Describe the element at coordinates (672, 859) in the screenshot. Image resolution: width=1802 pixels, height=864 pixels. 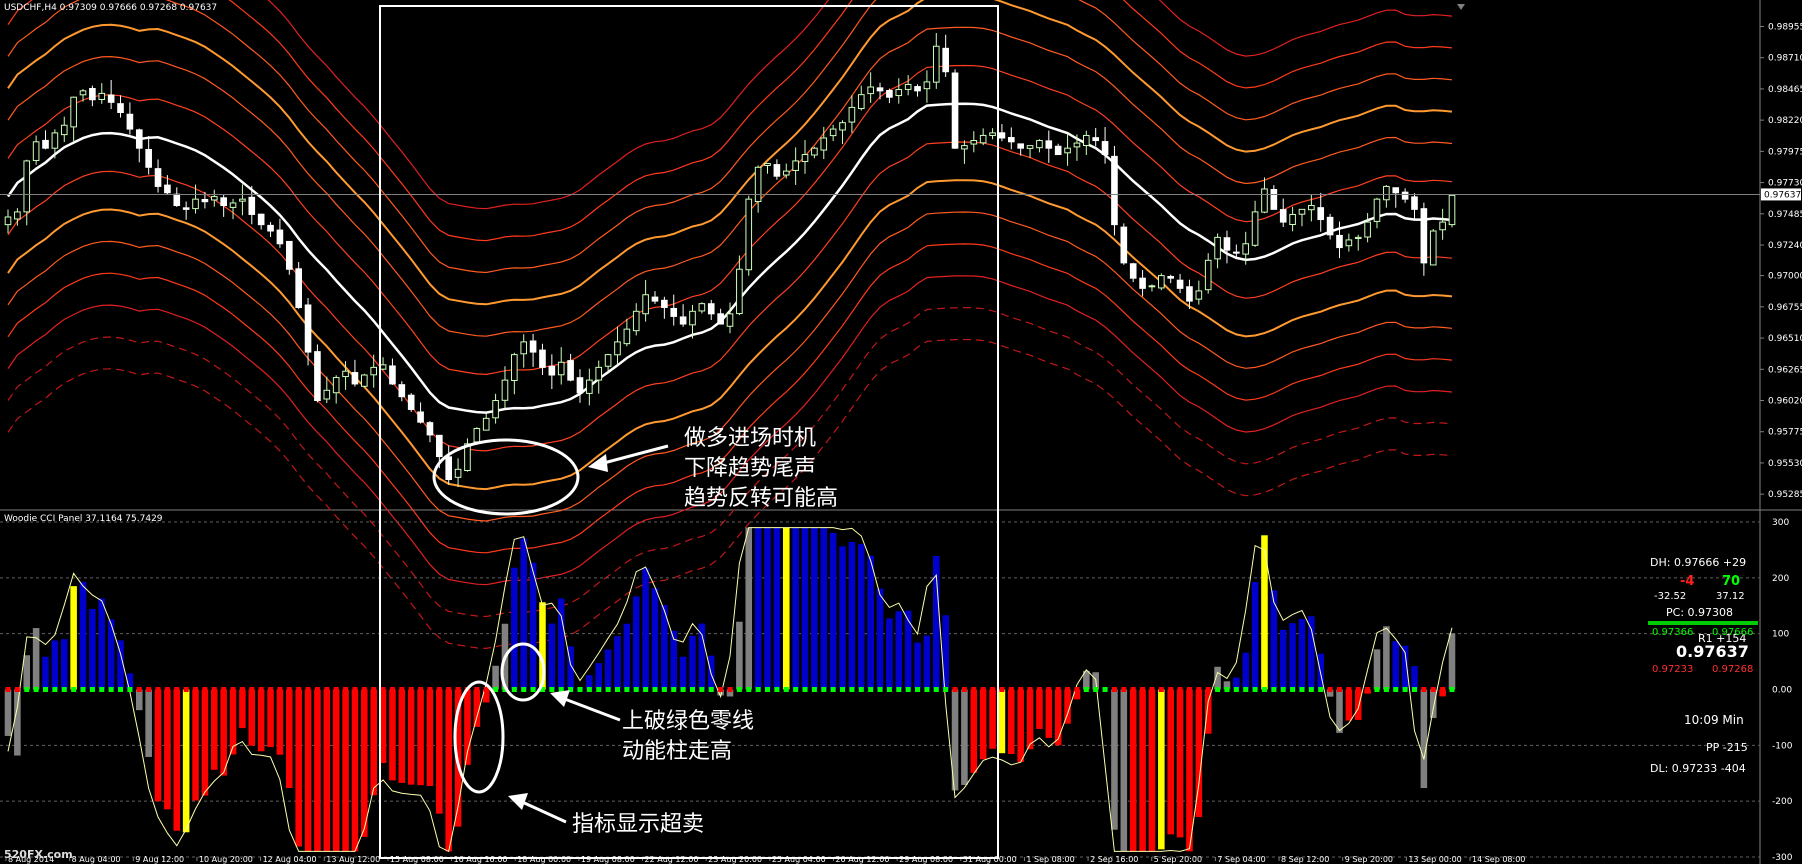
I see `time-tick-label: 22 Aug 12:00` at that location.